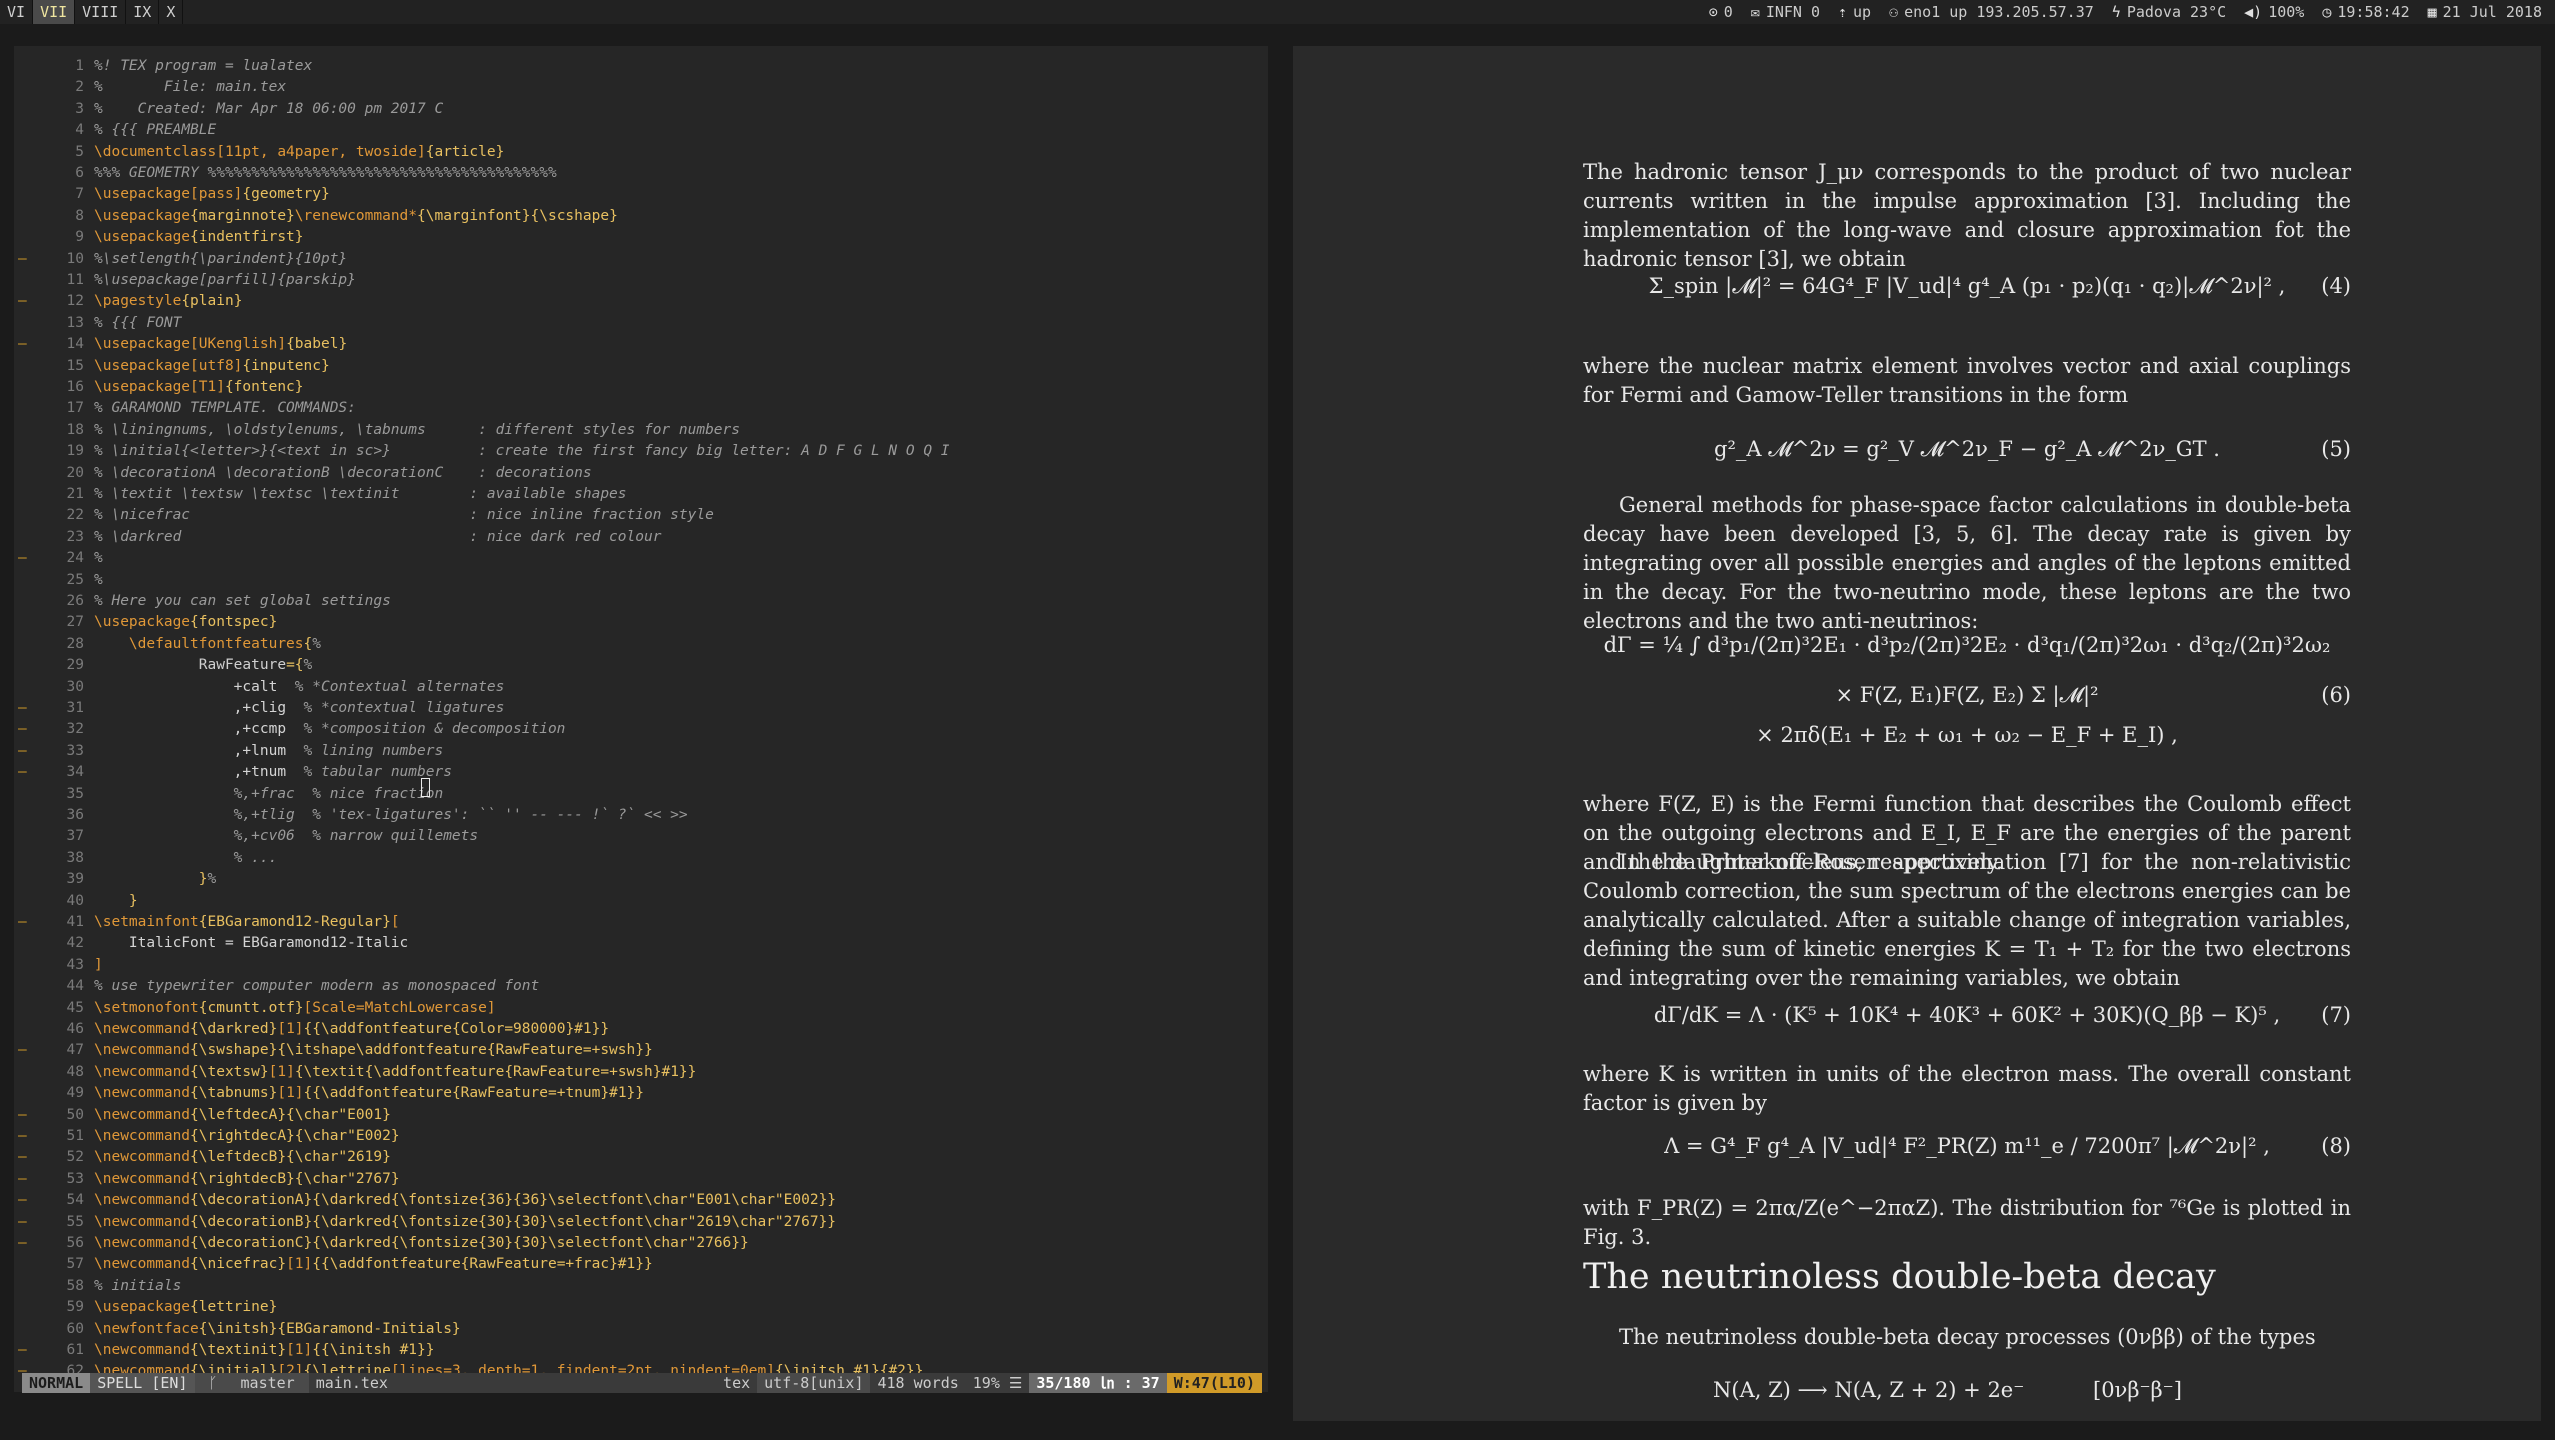  Describe the element at coordinates (641, 580) in the screenshot. I see `editor-line: 25%` at that location.